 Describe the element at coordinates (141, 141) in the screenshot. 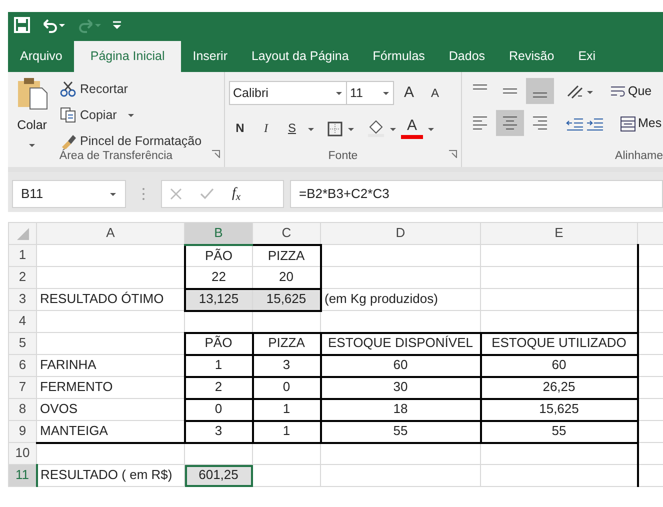

I see `format-painter-button: Pincel de Formatação` at that location.